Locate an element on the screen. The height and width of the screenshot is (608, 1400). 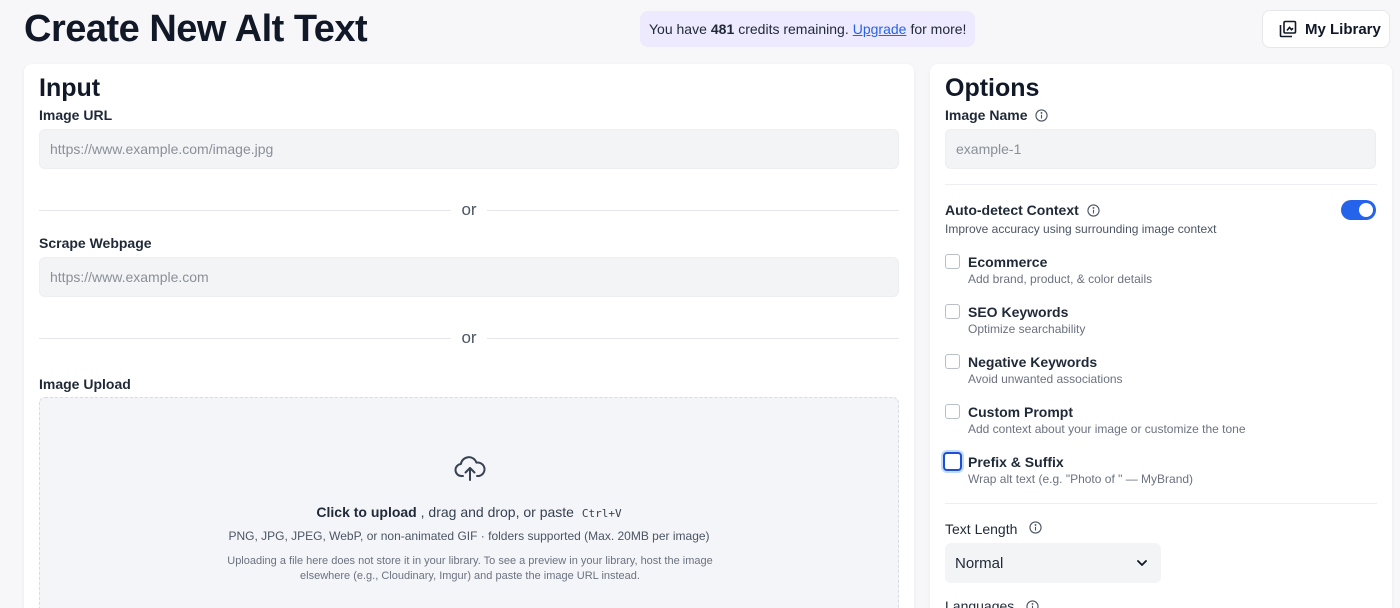
ecommerce-description: Add brand, product, & color details is located at coordinates (1060, 279).